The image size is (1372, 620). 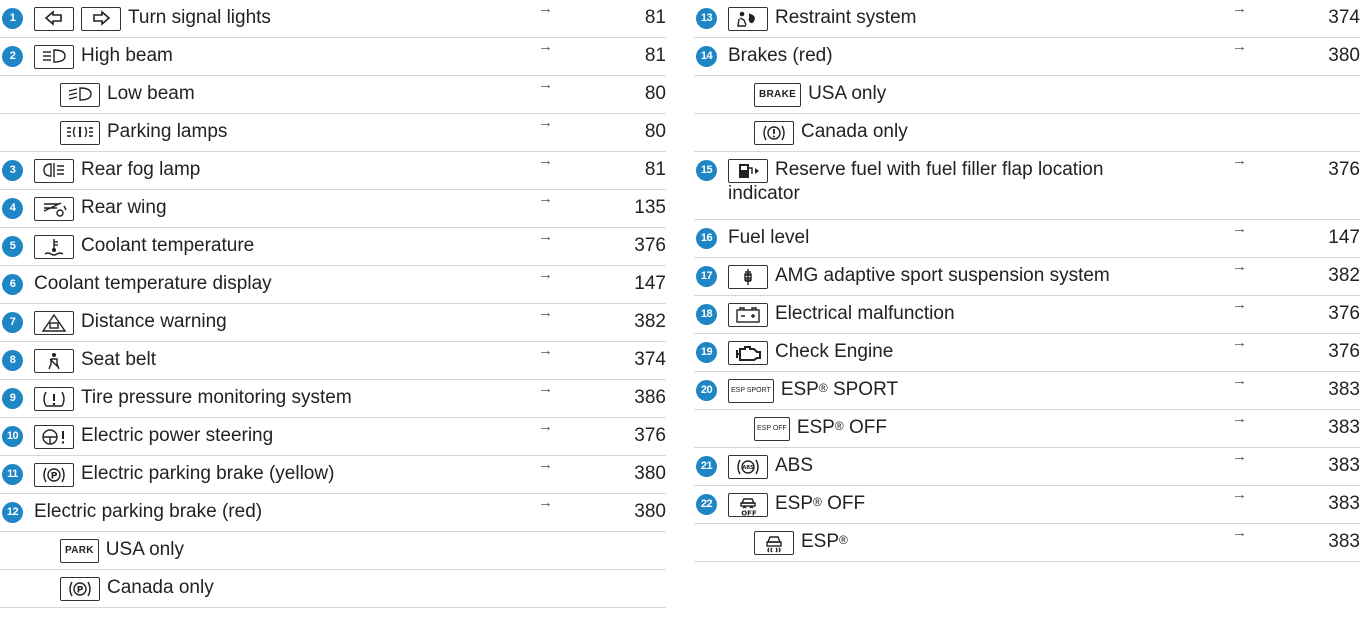 What do you see at coordinates (650, 398) in the screenshot?
I see `page-number-link: 386` at bounding box center [650, 398].